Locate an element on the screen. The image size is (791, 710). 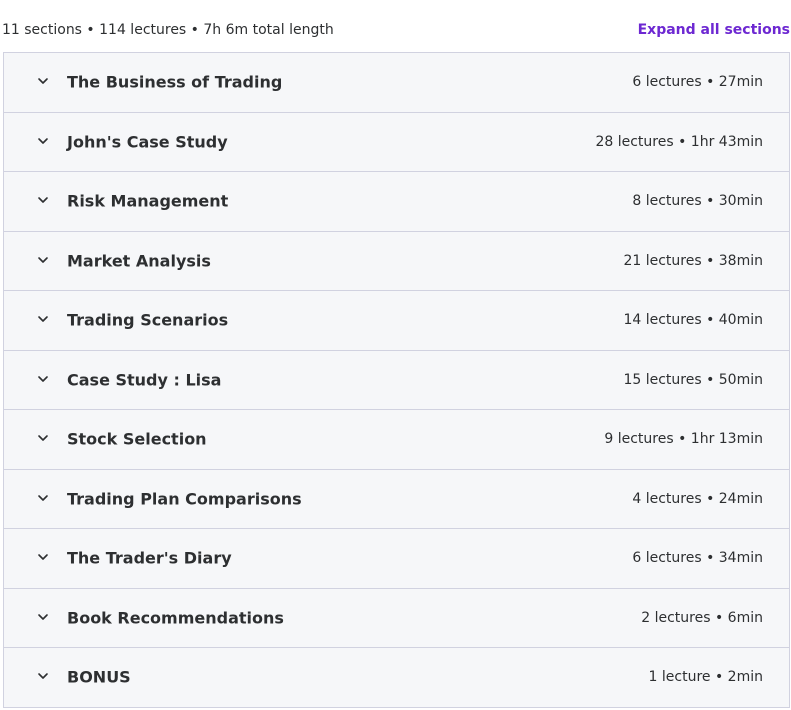
section-meta: 2 lectures • 6min is located at coordinates (702, 617).